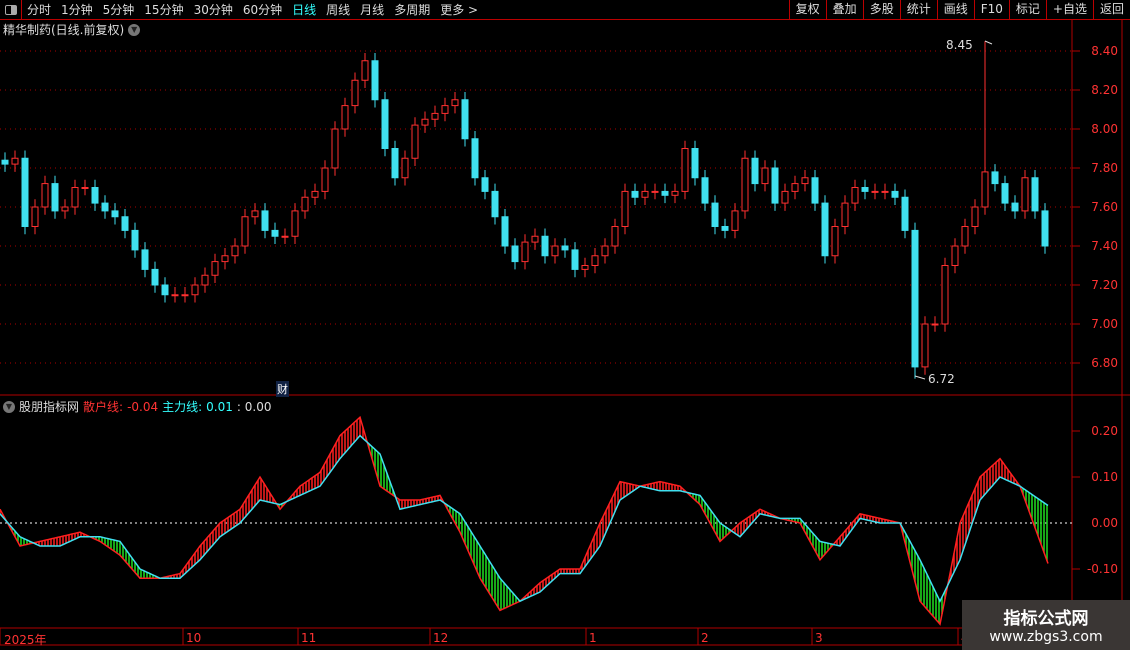 The image size is (1130, 650). Describe the element at coordinates (1104, 90) in the screenshot. I see `price-tick: 8.20` at that location.